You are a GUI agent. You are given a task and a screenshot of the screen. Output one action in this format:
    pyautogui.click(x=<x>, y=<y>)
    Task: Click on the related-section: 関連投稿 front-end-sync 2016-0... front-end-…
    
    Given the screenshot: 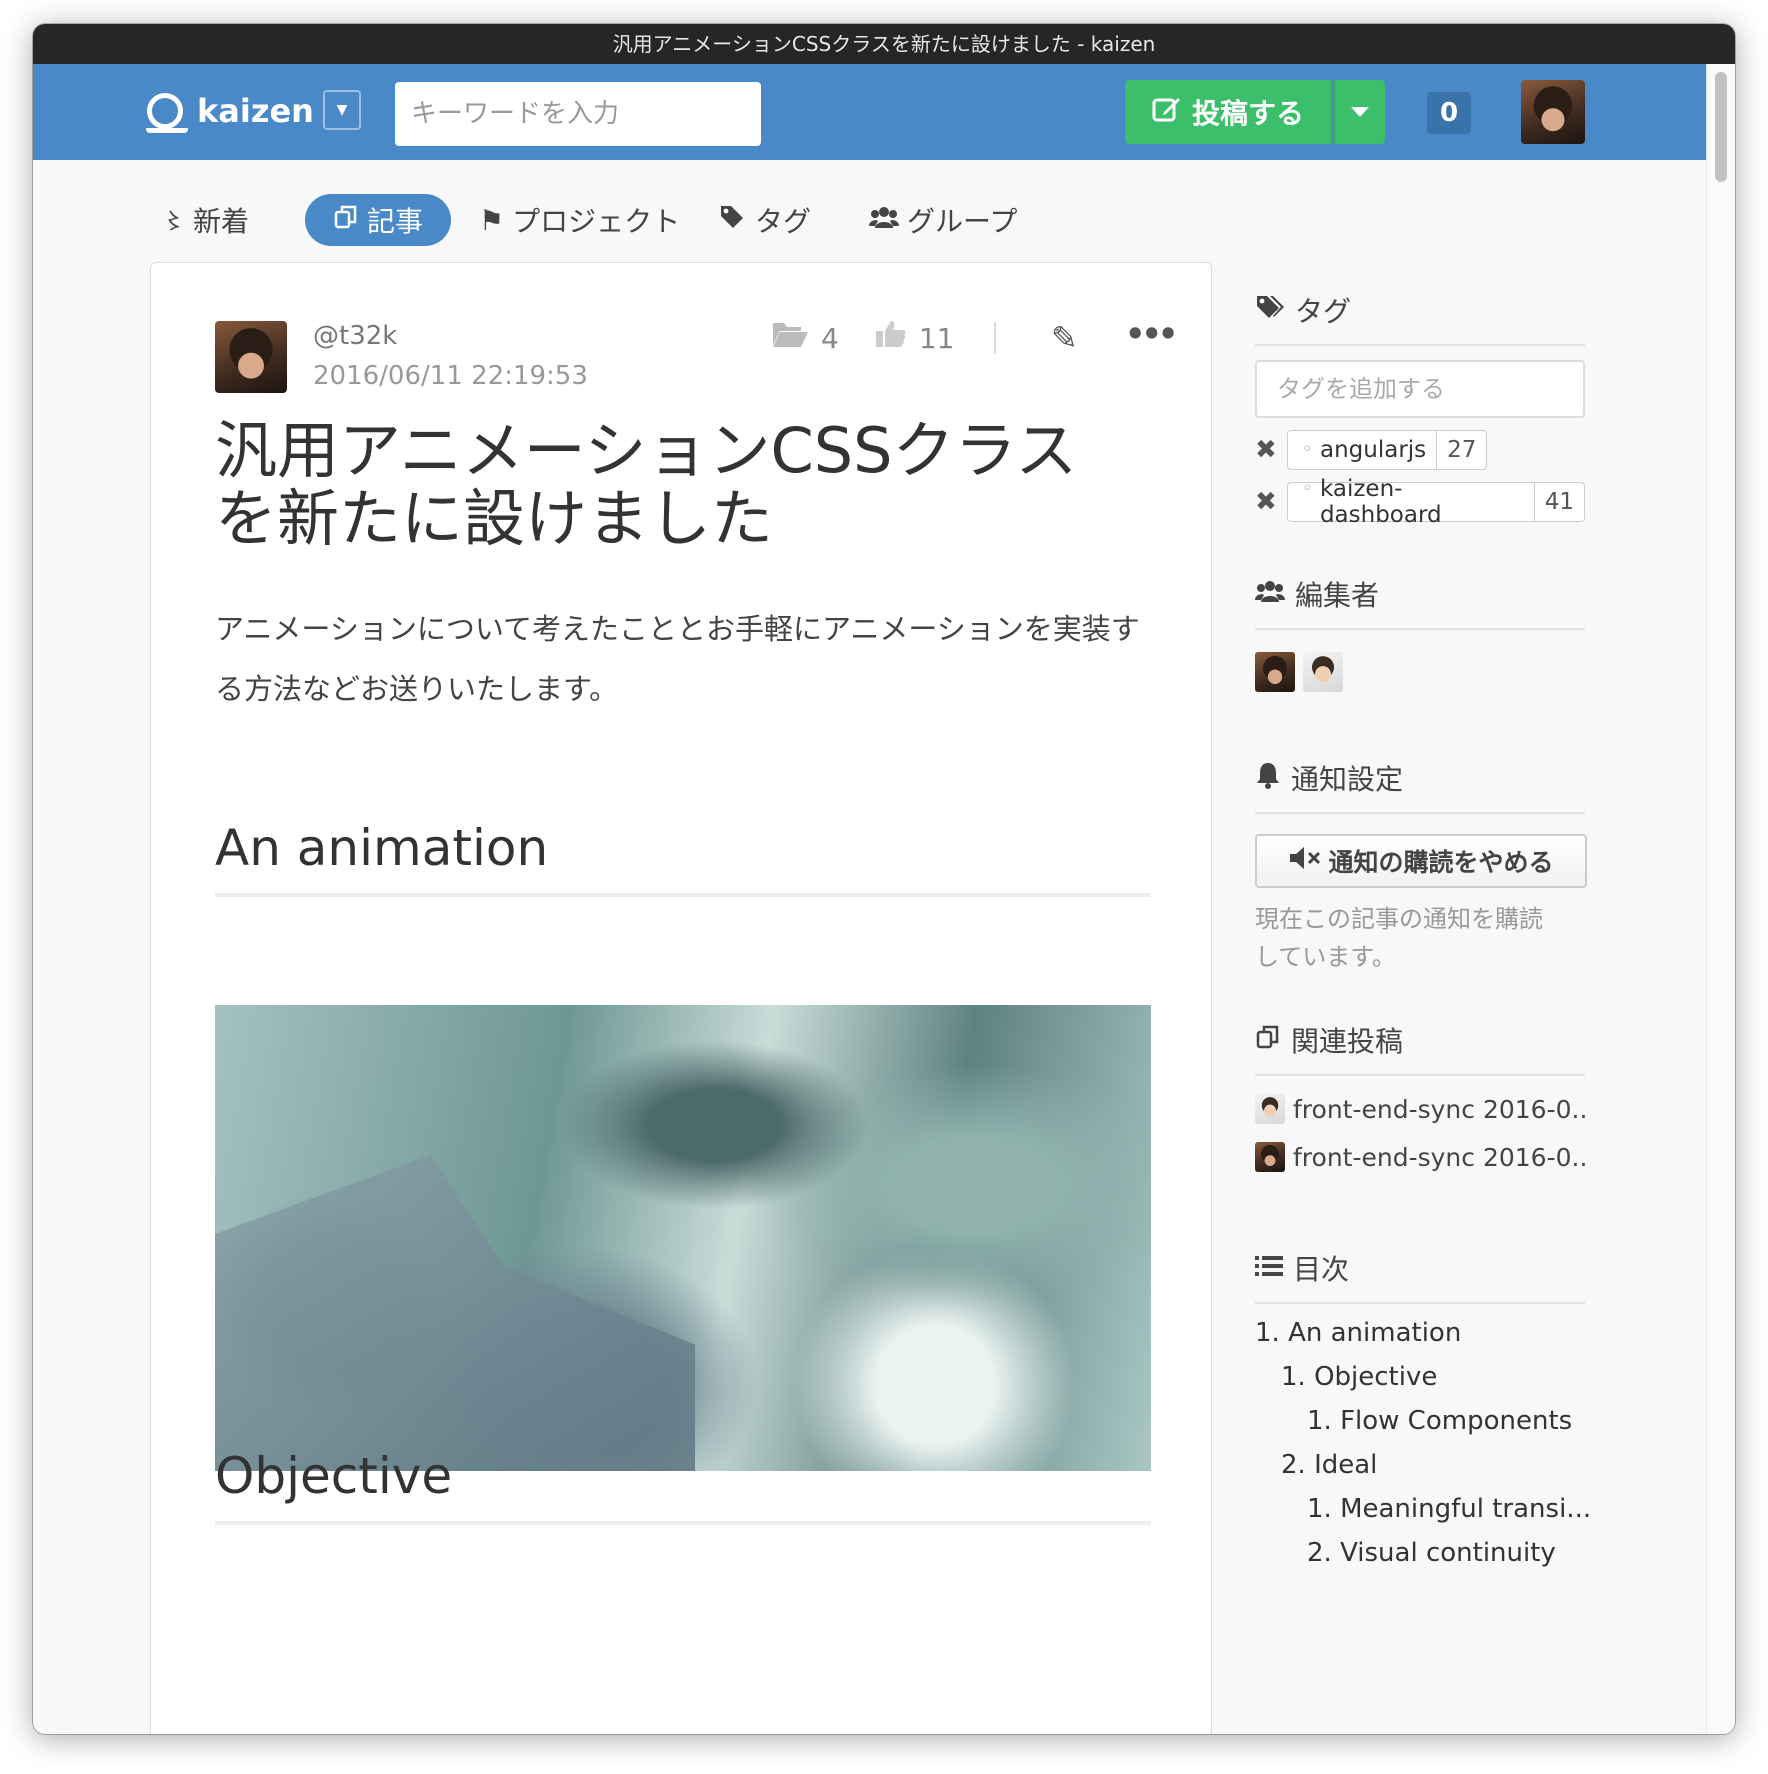 What is the action you would take?
    pyautogui.click(x=1420, y=1096)
    